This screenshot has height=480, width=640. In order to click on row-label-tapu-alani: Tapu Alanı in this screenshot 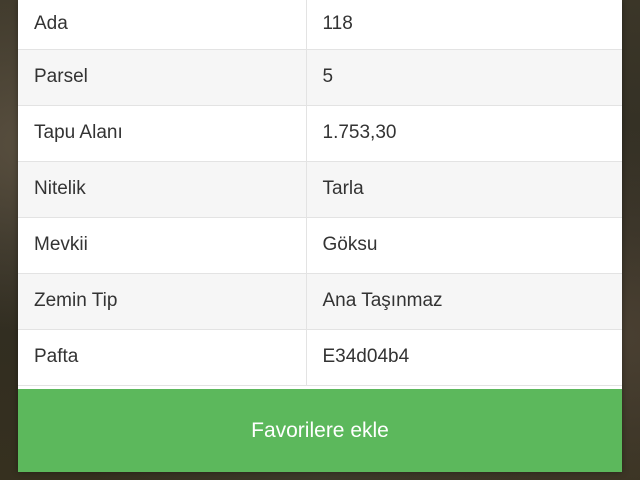, I will do `click(162, 133)`.